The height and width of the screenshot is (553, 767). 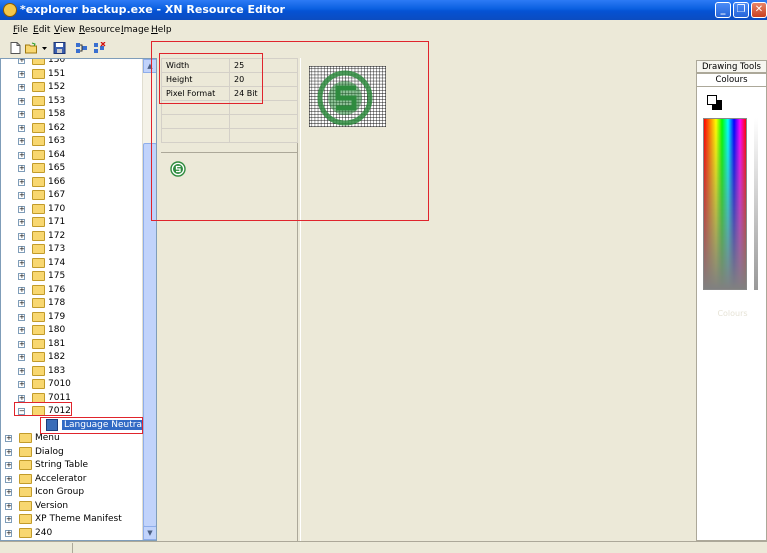 What do you see at coordinates (759, 10) in the screenshot?
I see `close-button: ✕` at bounding box center [759, 10].